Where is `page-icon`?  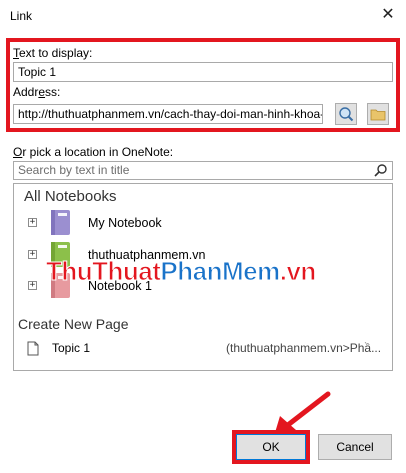
page-icon is located at coordinates (33, 348).